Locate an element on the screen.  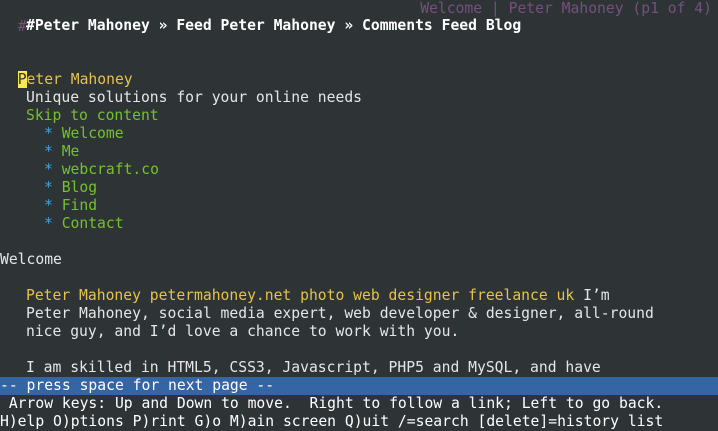
skip-to-content-link: Skip to content is located at coordinates (371, 116).